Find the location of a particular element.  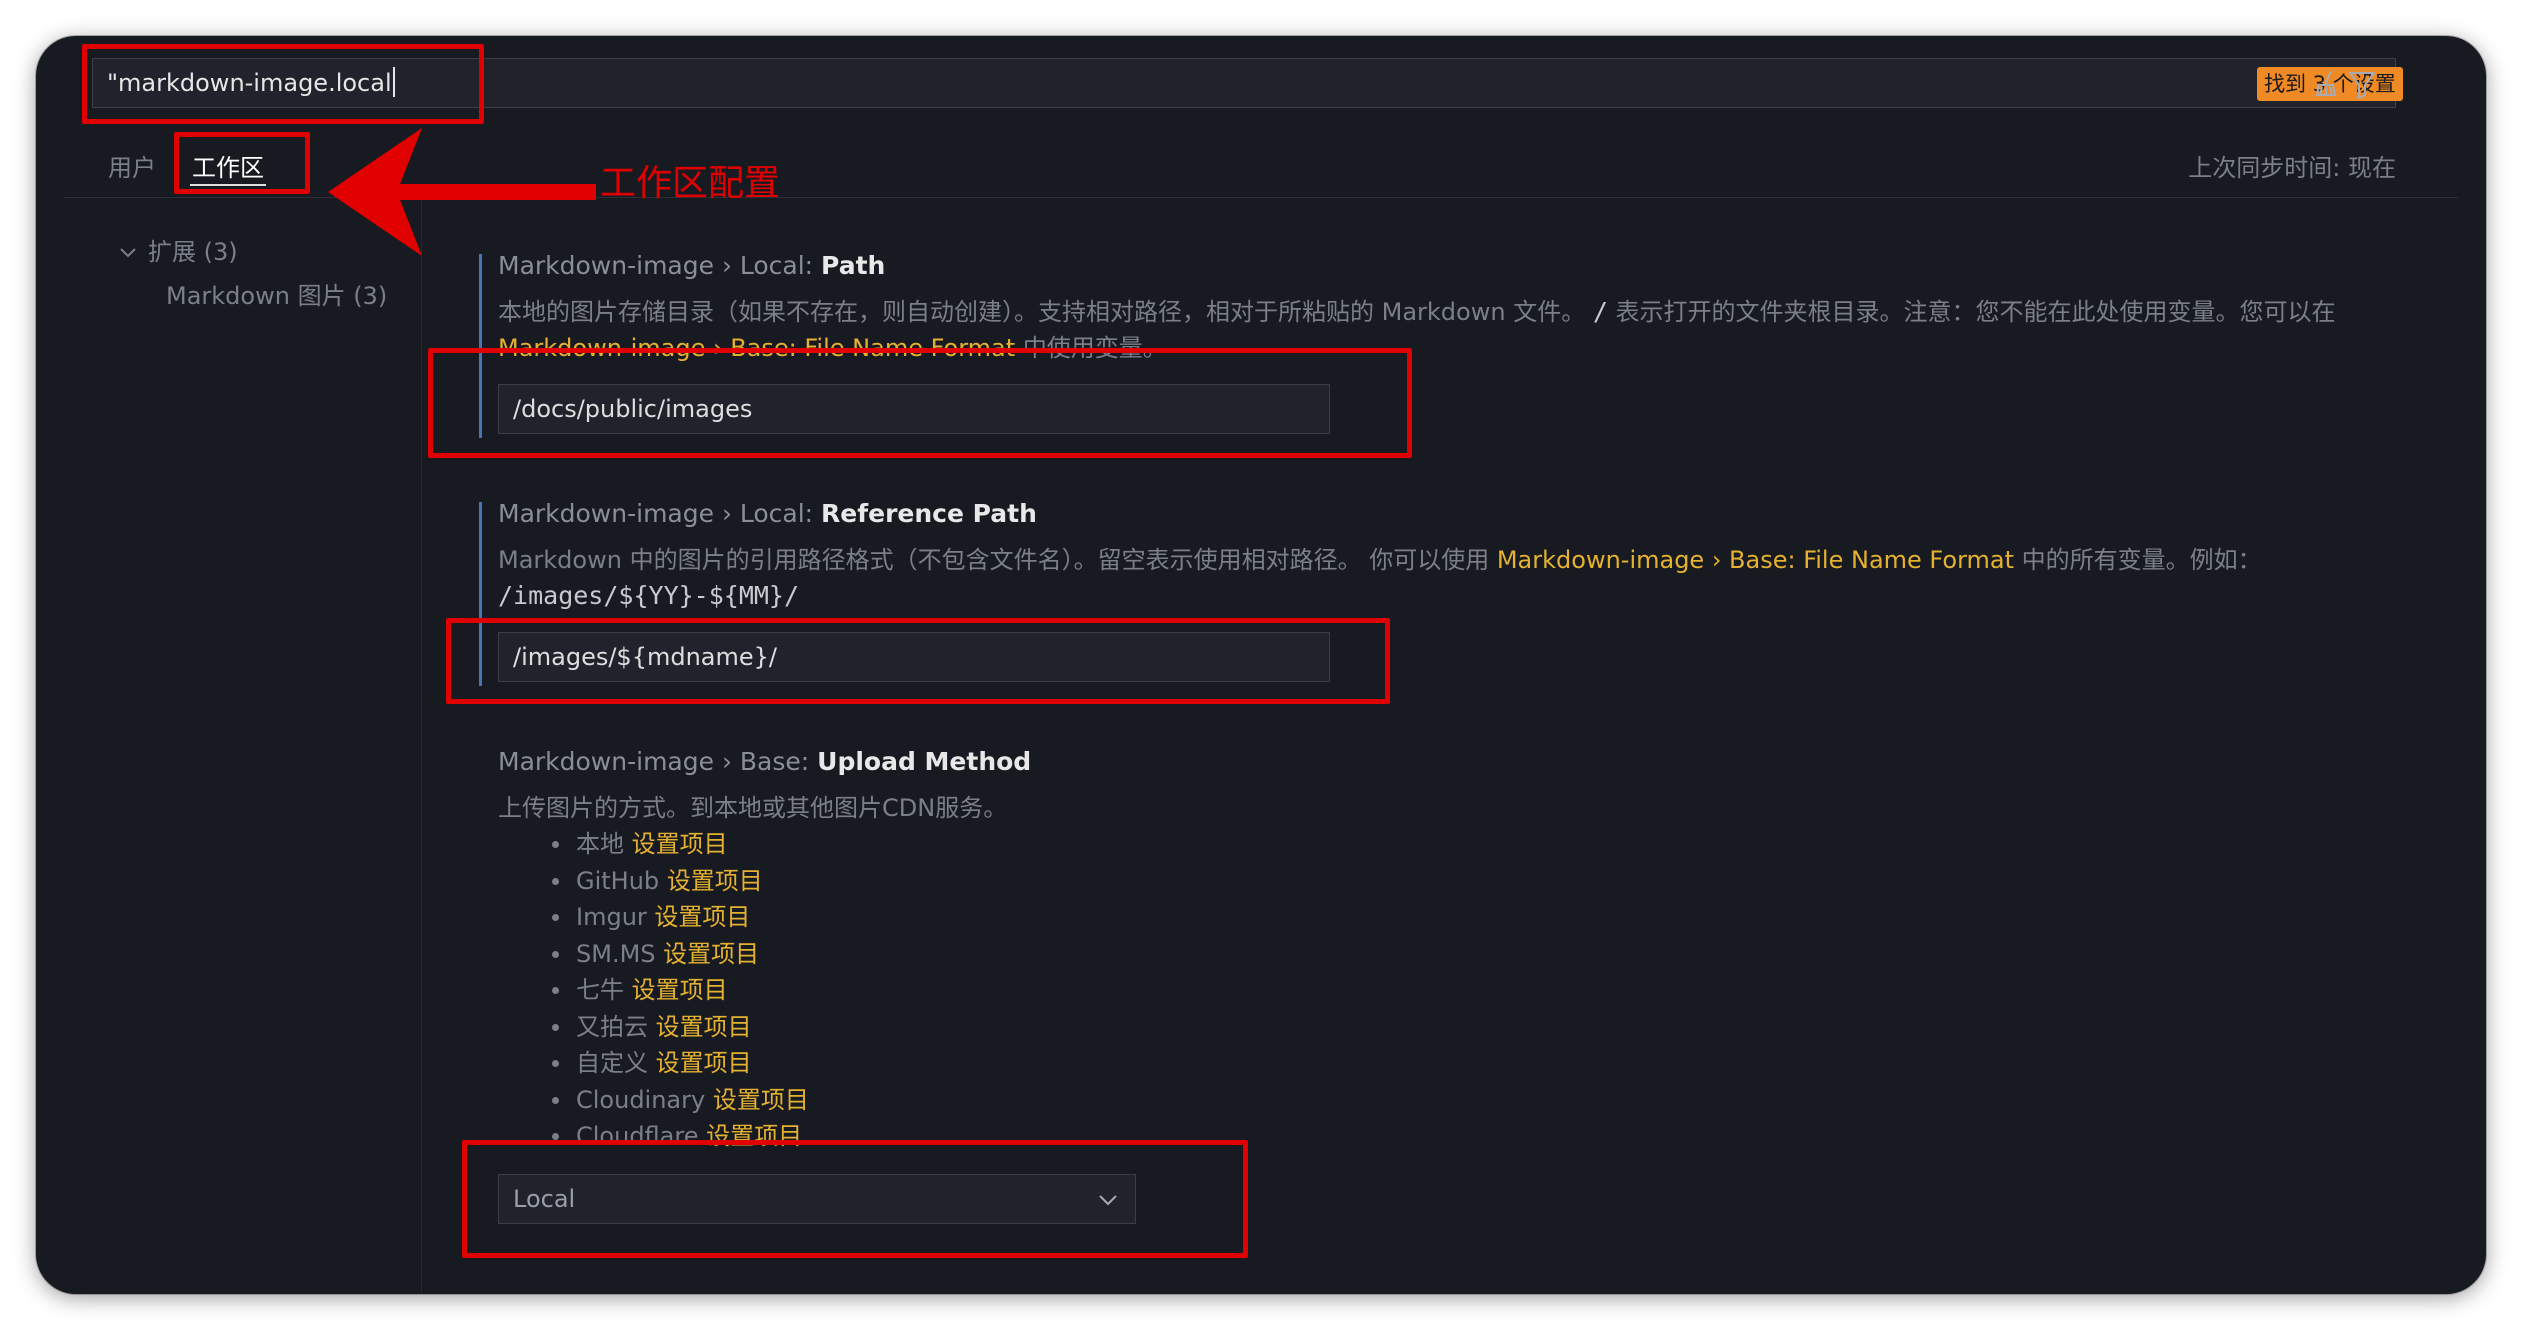

annotation-box-reference-path is located at coordinates (918, 661).